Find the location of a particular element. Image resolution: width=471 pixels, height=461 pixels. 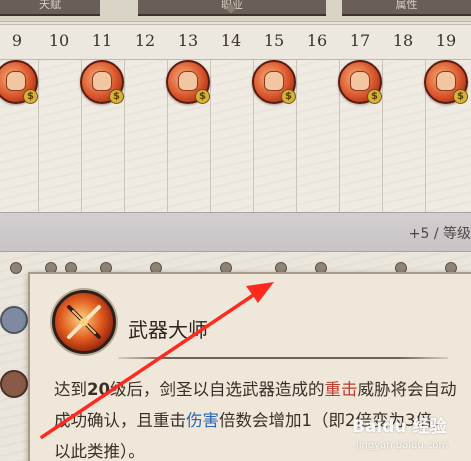

level-15: 15 is located at coordinates (274, 40).